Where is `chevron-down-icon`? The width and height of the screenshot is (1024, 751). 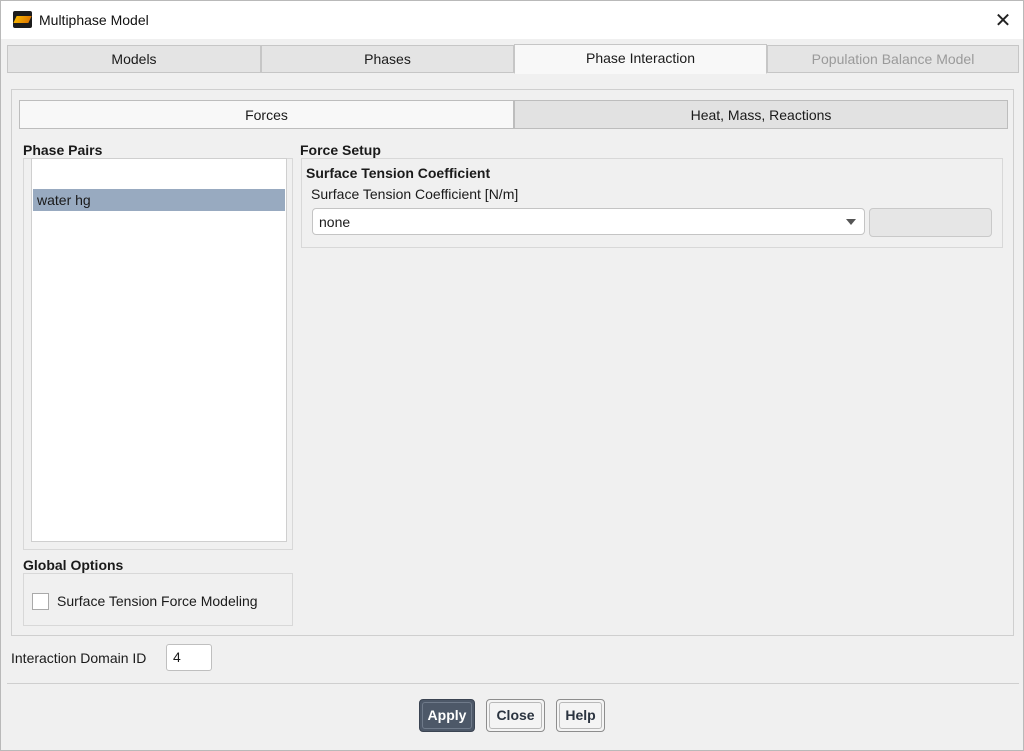
chevron-down-icon is located at coordinates (851, 222).